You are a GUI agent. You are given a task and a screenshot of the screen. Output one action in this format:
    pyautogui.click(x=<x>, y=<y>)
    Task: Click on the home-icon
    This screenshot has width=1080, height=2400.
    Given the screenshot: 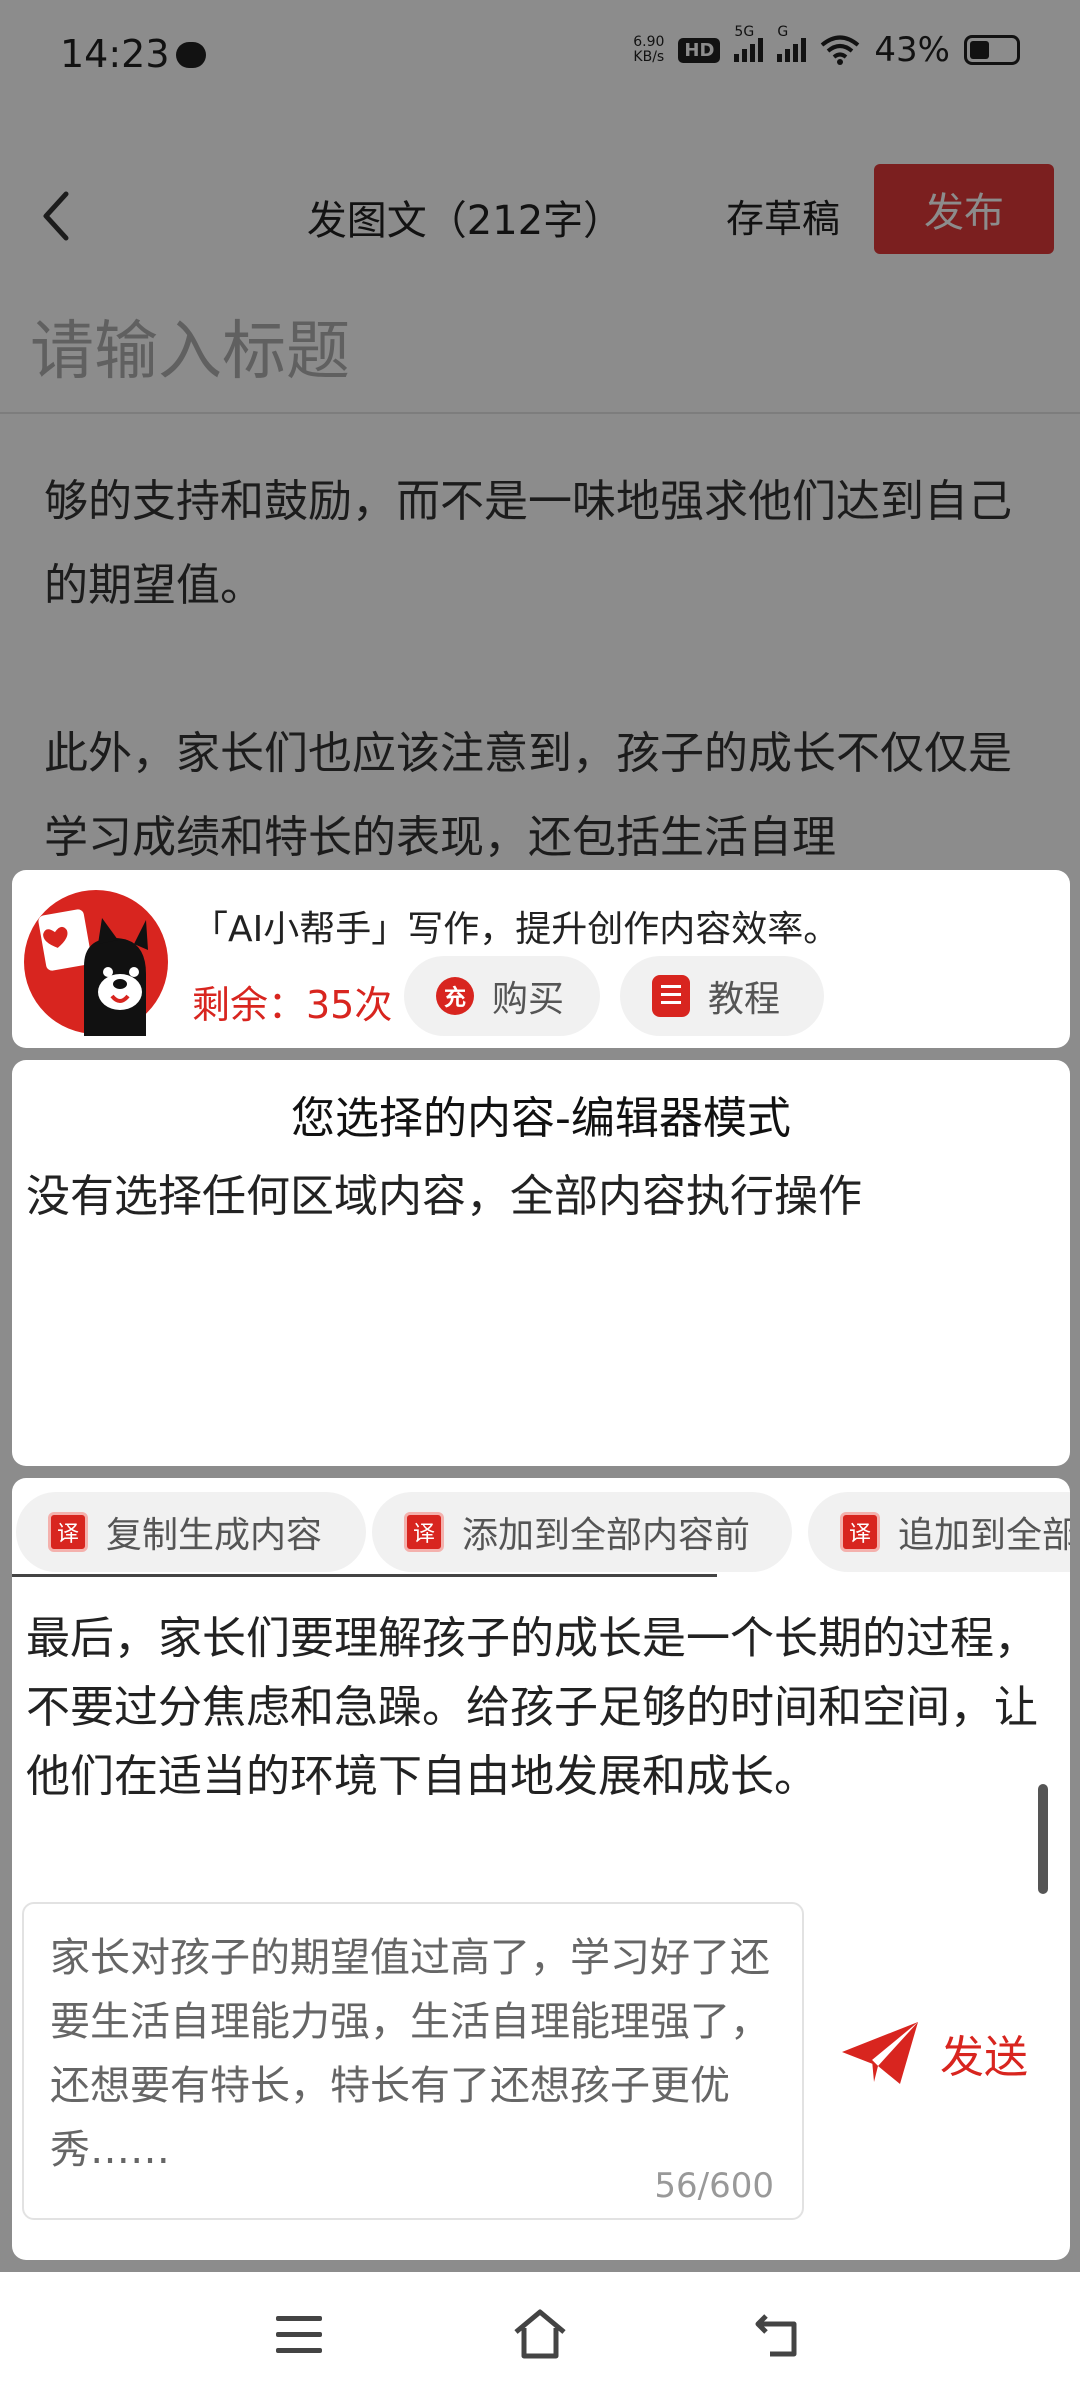 What is the action you would take?
    pyautogui.click(x=540, y=2334)
    